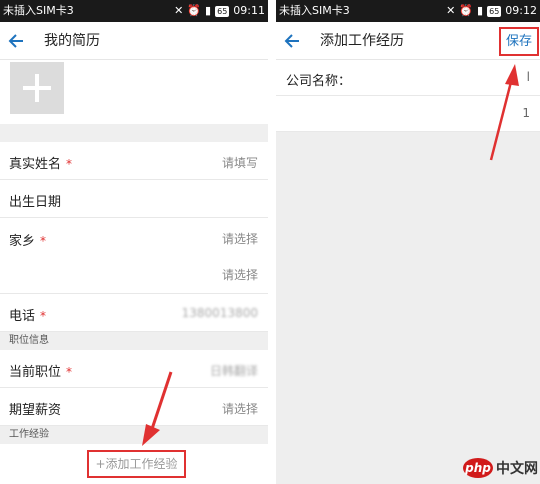 Image resolution: width=540 pixels, height=484 pixels. What do you see at coordinates (157, 408) in the screenshot?
I see `arrow-to-add-experience` at bounding box center [157, 408].